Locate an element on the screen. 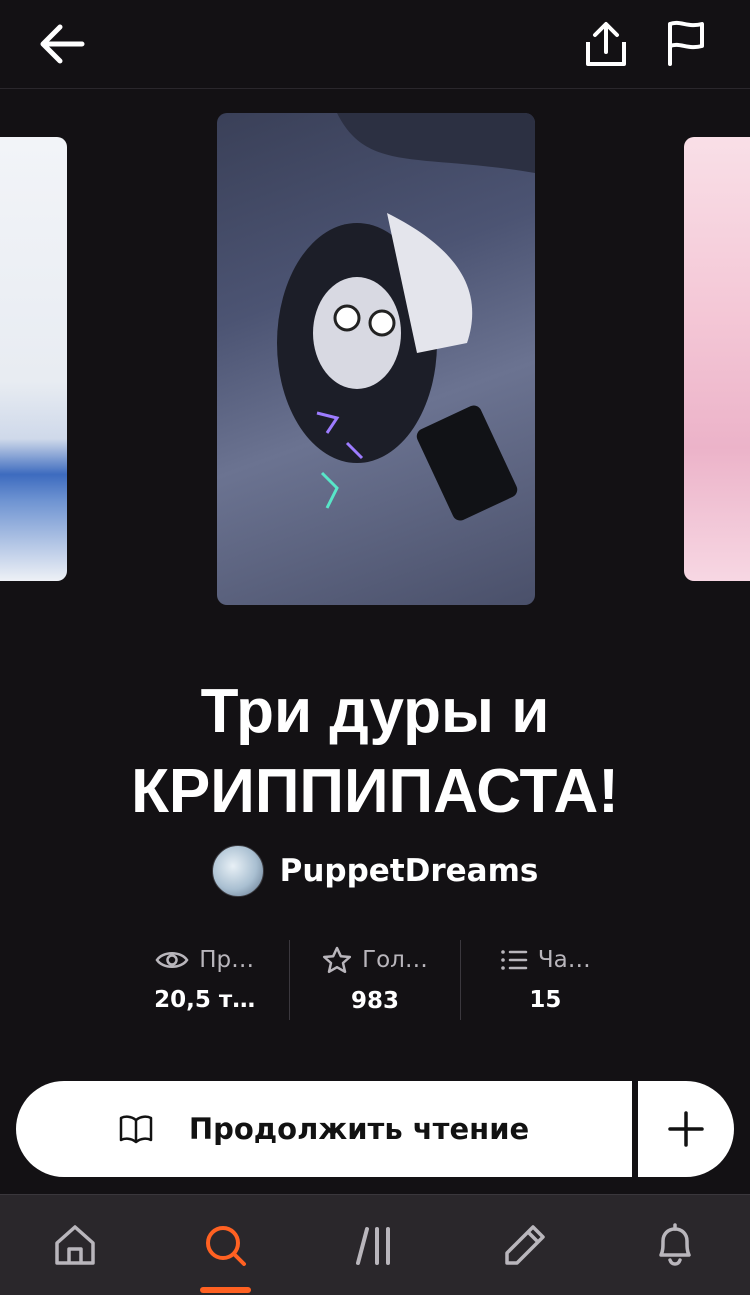 Image resolution: width=750 pixels, height=1295 pixels. arrow-left-icon is located at coordinates (62, 44).